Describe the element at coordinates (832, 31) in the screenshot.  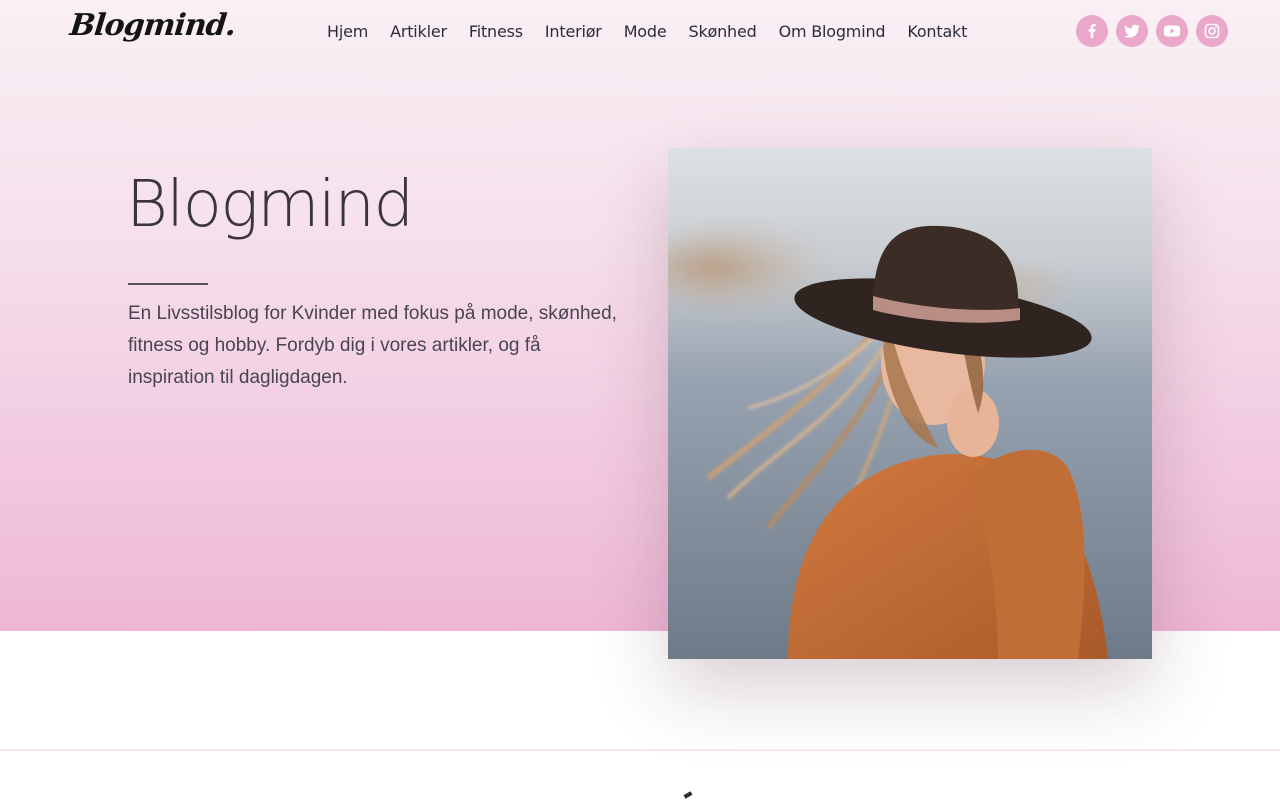
I see `nav-item-om-blogmind: Om Blogmind` at that location.